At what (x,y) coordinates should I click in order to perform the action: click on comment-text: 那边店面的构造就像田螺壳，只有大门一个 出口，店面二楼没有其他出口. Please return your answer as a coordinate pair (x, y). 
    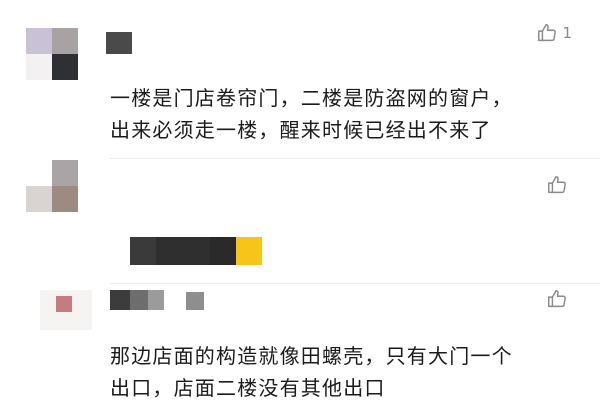
    Looking at the image, I should click on (311, 372).